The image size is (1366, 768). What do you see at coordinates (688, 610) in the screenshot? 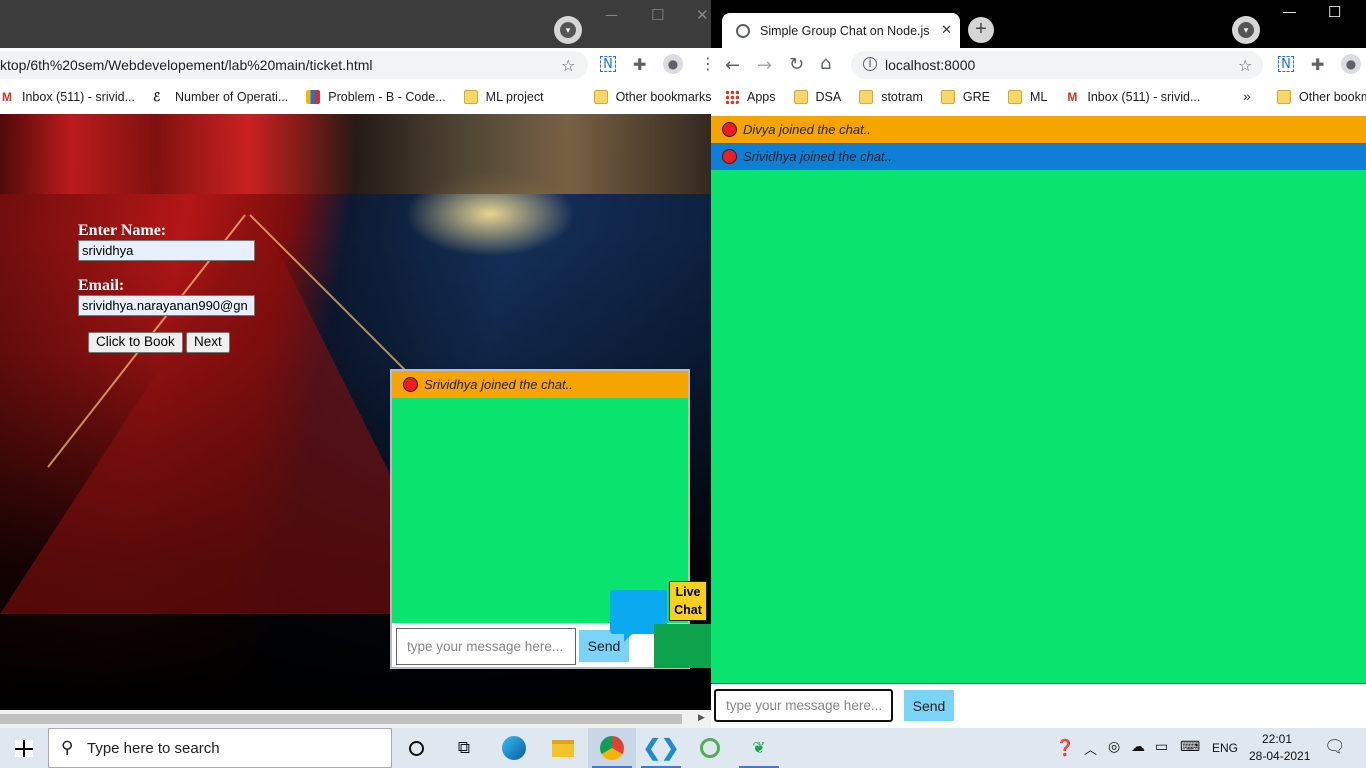
I see `chat-label: Chat` at bounding box center [688, 610].